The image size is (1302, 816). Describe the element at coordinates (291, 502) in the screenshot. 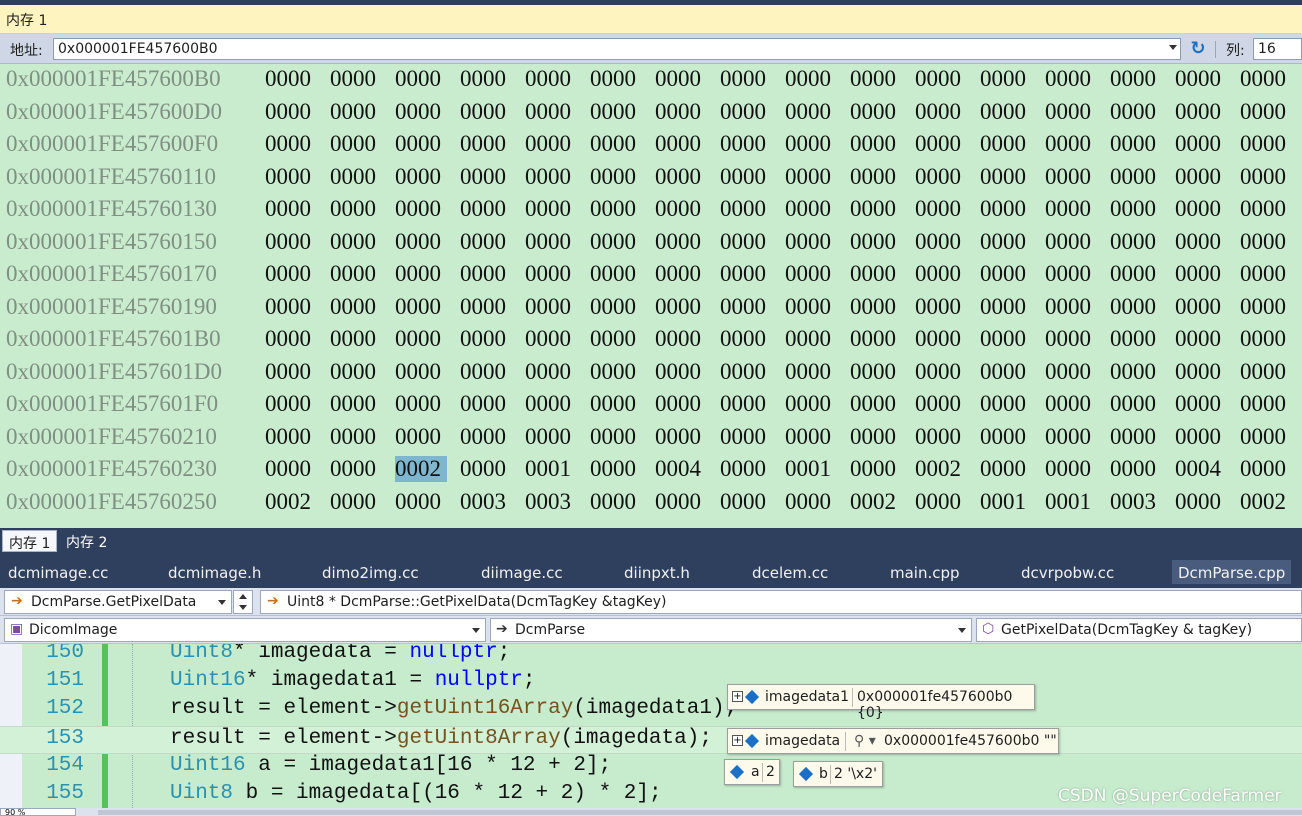

I see `memory-word: 0002` at that location.